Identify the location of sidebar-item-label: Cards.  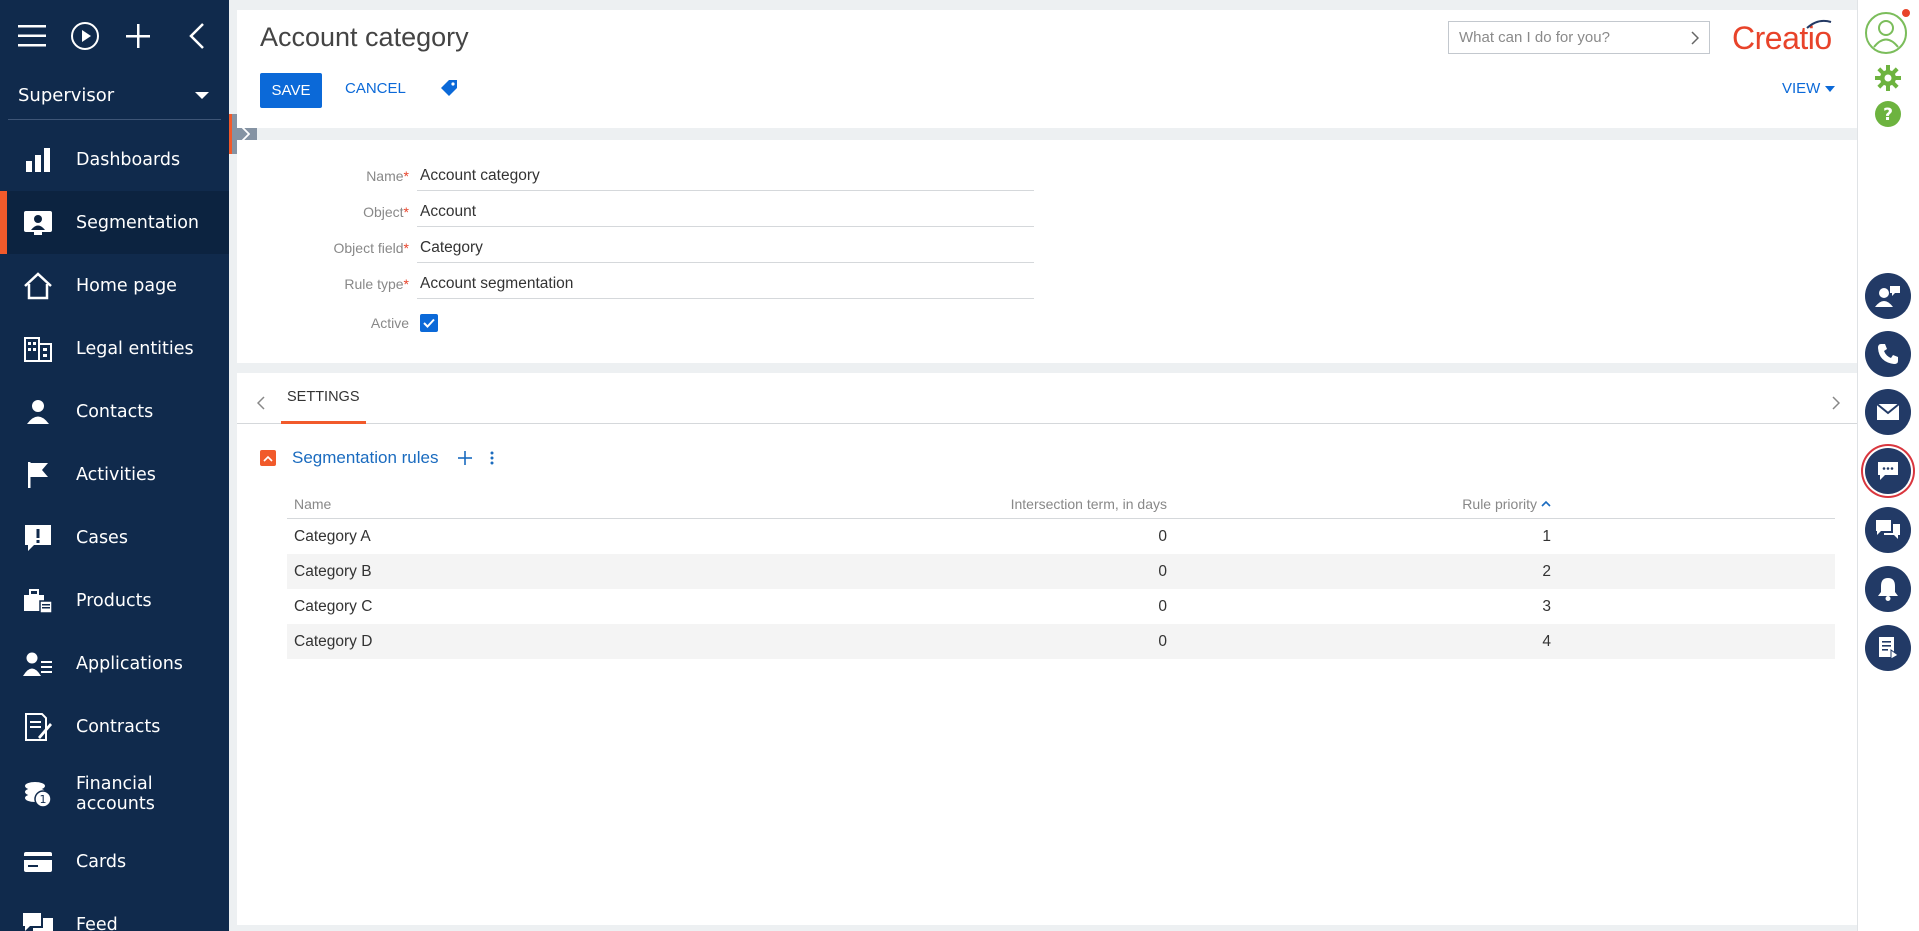
(101, 861).